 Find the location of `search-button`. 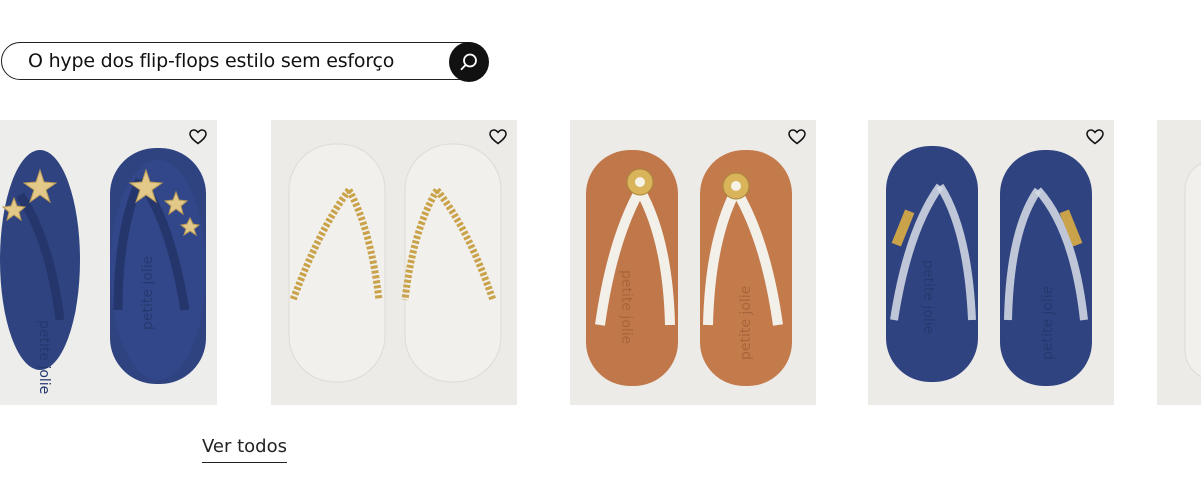

search-button is located at coordinates (469, 62).